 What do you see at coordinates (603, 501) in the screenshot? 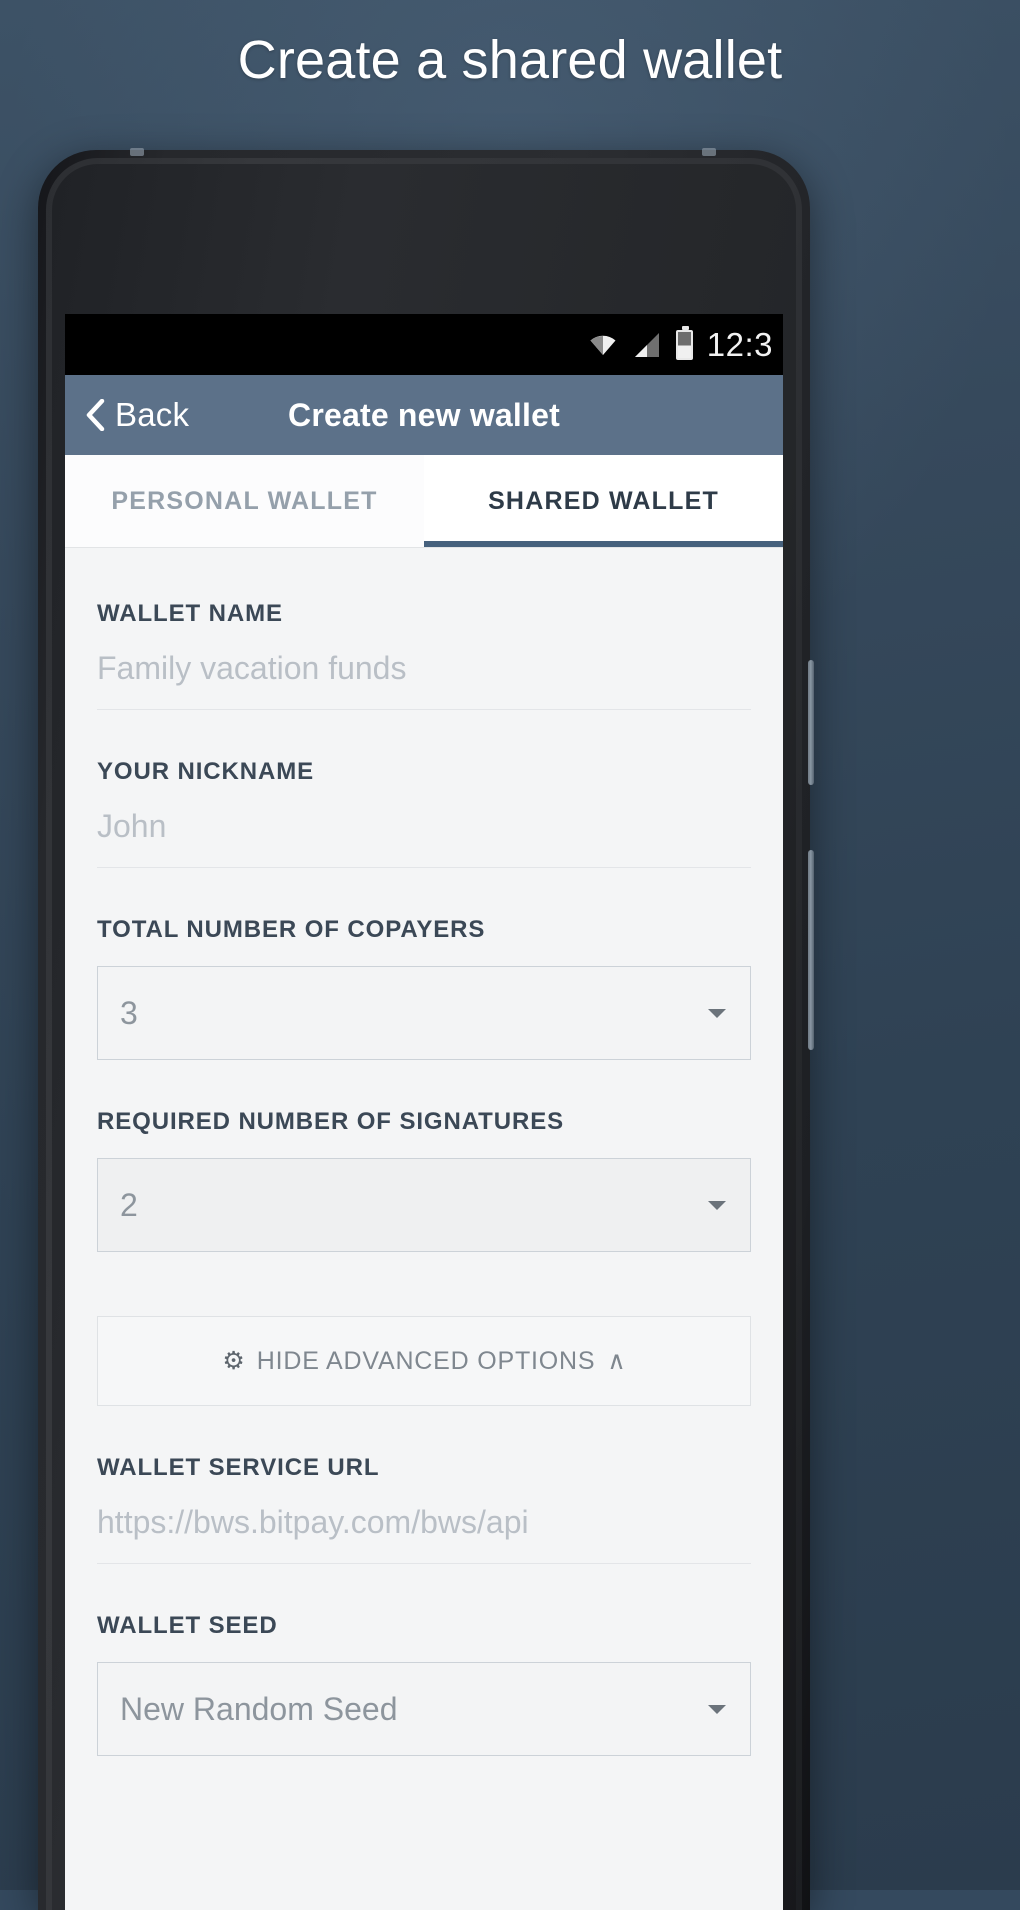
I see `tab-shared-wallet: SHARED WALLET` at bounding box center [603, 501].